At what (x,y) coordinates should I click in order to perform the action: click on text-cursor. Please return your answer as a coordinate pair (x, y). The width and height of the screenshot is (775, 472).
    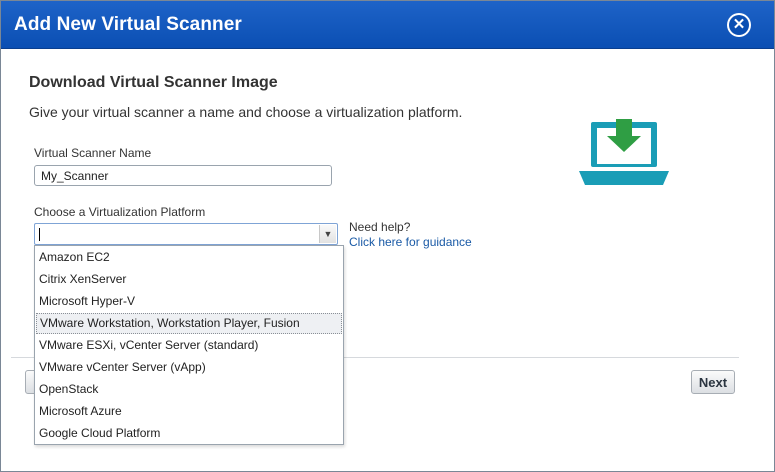
    Looking at the image, I should click on (39, 234).